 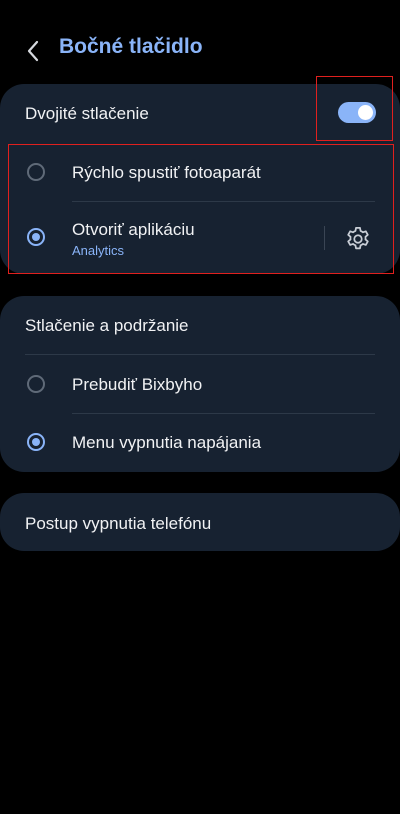 I want to click on chevron-left-icon, so click(x=33, y=51).